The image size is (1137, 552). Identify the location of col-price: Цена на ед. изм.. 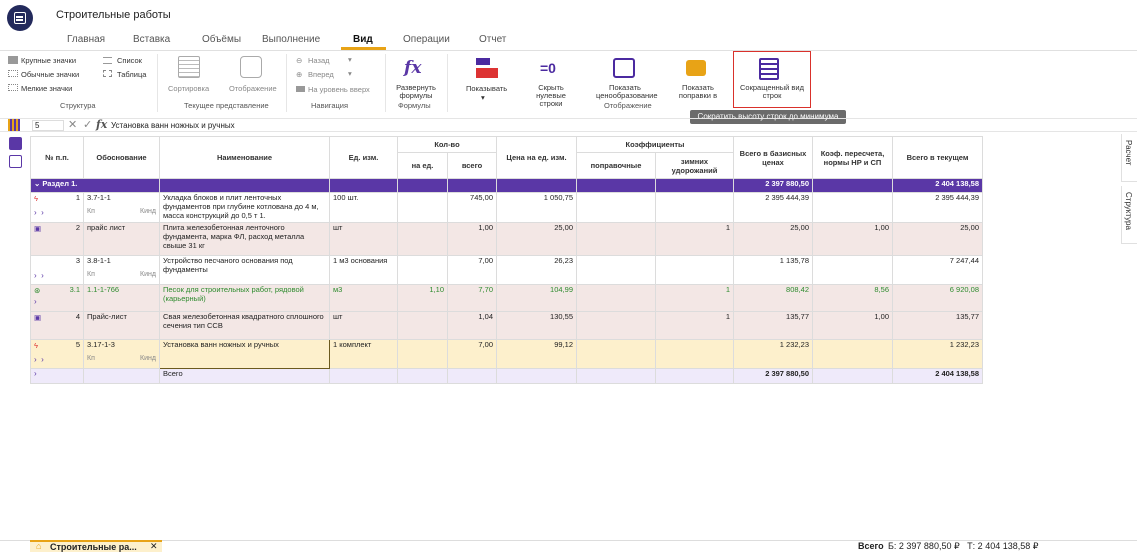
(536, 157).